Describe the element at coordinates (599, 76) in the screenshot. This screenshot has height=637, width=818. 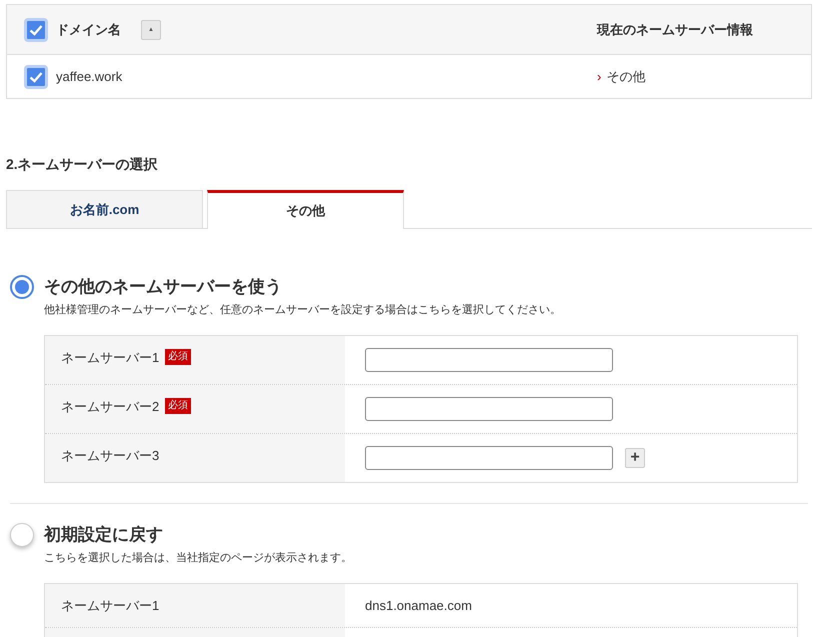
I see `chevron-icon: ›` at that location.